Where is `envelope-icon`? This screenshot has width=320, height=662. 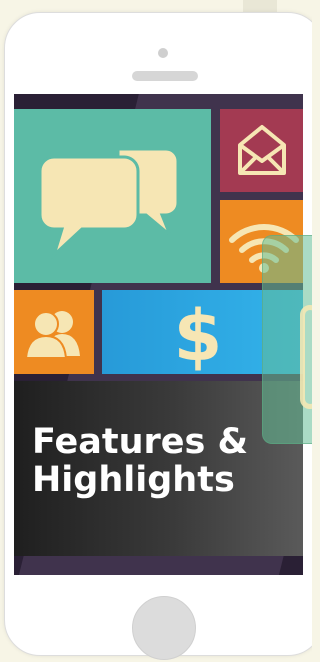
envelope-icon is located at coordinates (262, 150).